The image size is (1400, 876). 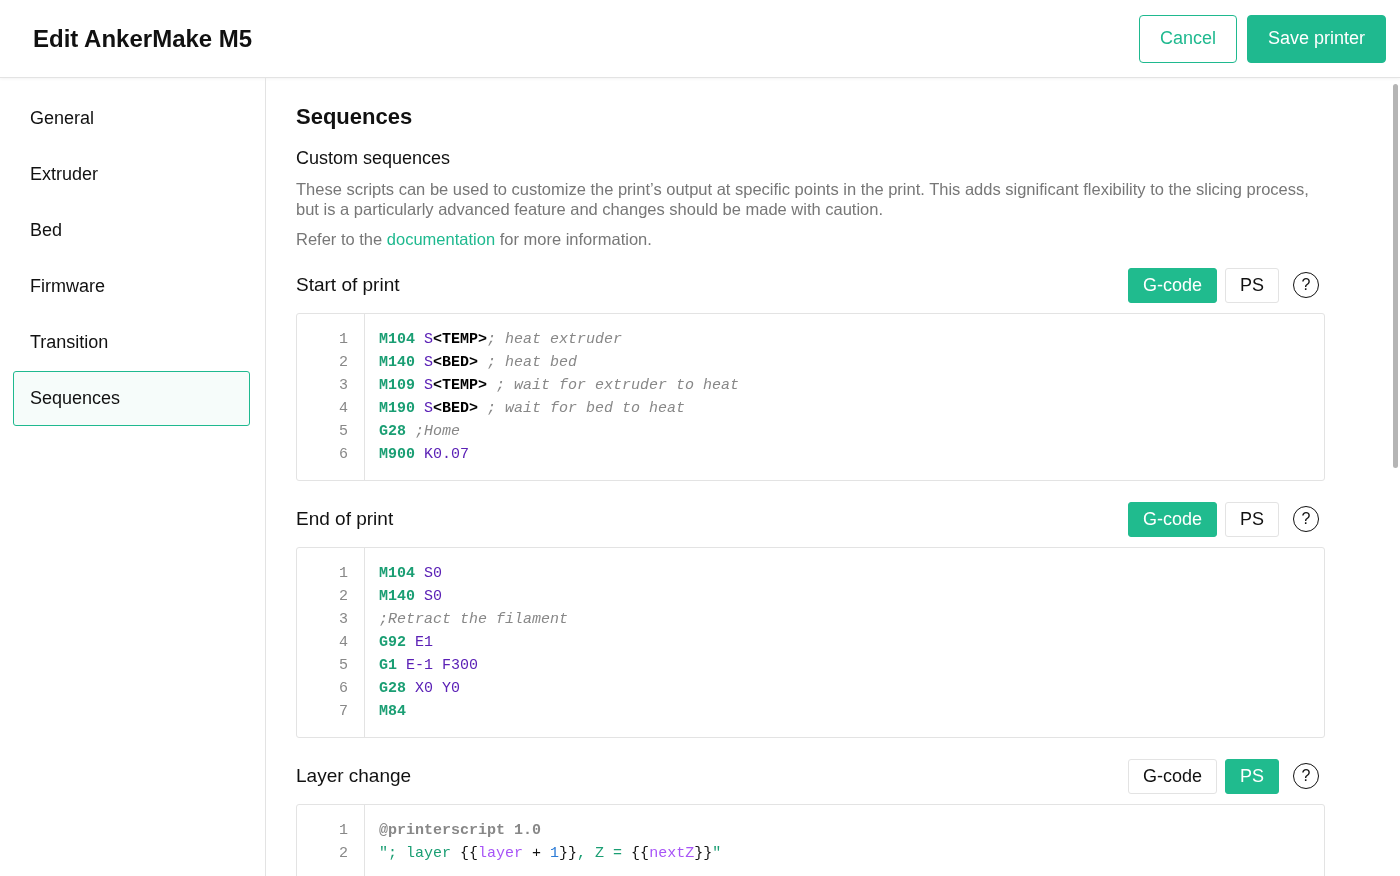 I want to click on scrollbar, so click(x=1395, y=276).